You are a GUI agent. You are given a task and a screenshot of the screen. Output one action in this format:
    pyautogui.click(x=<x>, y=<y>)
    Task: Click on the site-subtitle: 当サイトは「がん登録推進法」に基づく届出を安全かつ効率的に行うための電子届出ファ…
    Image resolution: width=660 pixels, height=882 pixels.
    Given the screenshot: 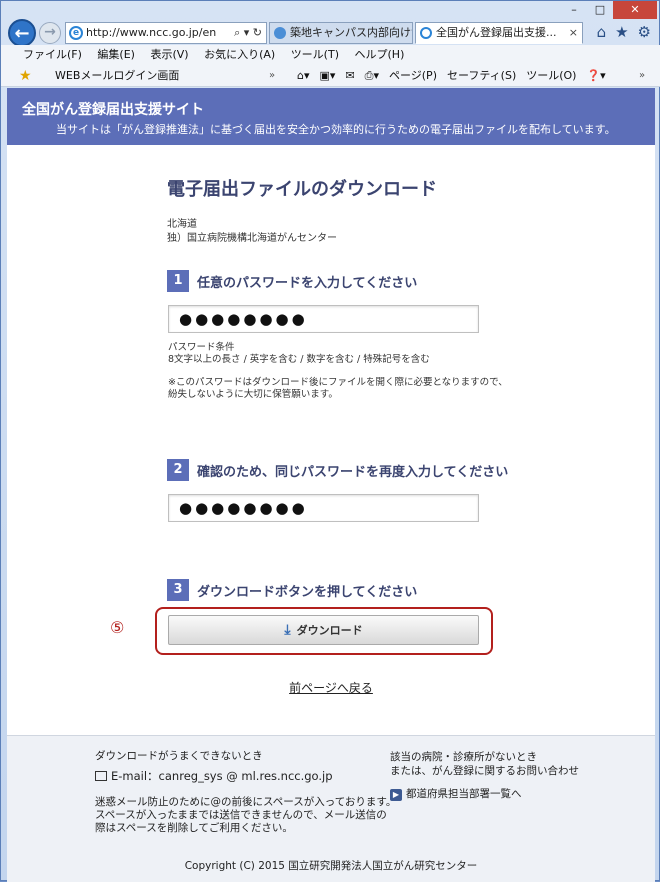 What is the action you would take?
    pyautogui.click(x=336, y=129)
    